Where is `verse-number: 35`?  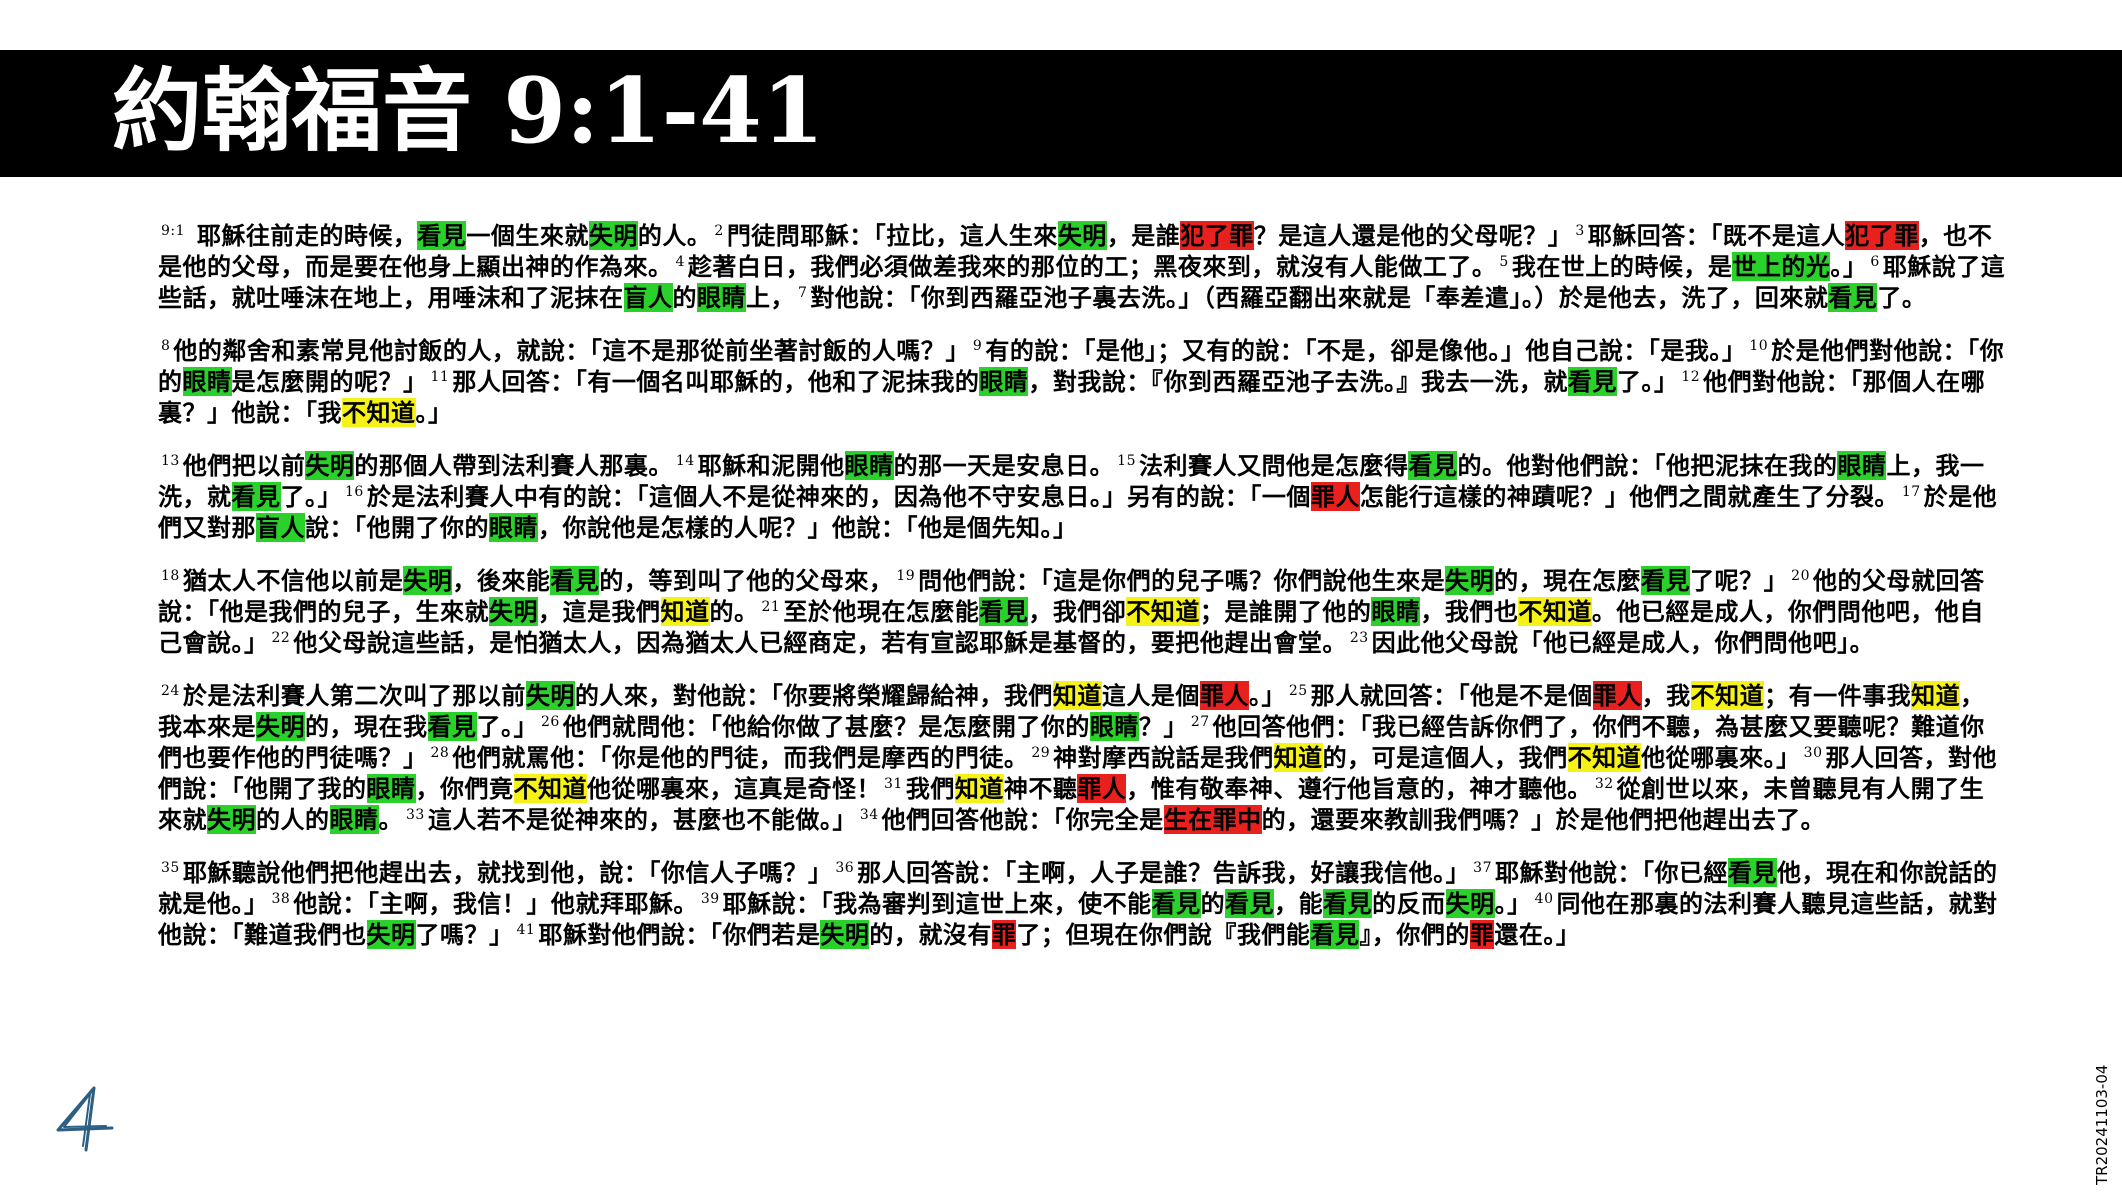
verse-number: 35 is located at coordinates (170, 868).